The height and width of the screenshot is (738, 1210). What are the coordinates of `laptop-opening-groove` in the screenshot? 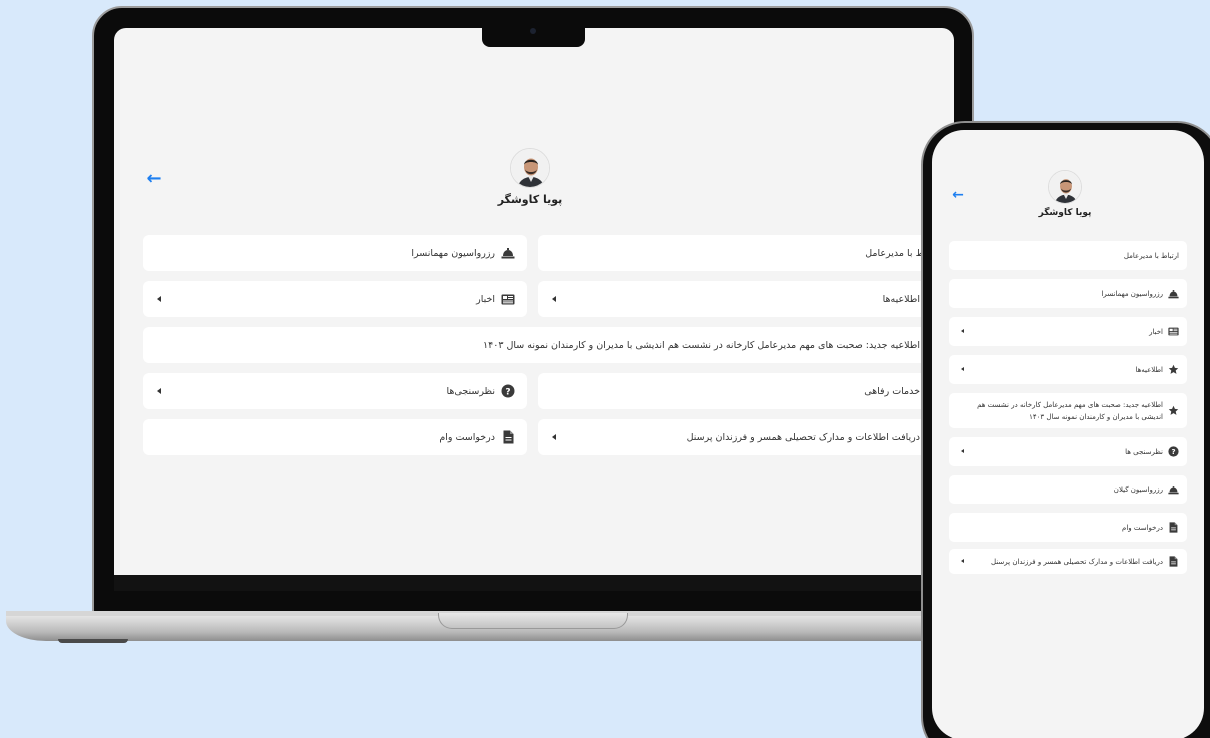 It's located at (533, 621).